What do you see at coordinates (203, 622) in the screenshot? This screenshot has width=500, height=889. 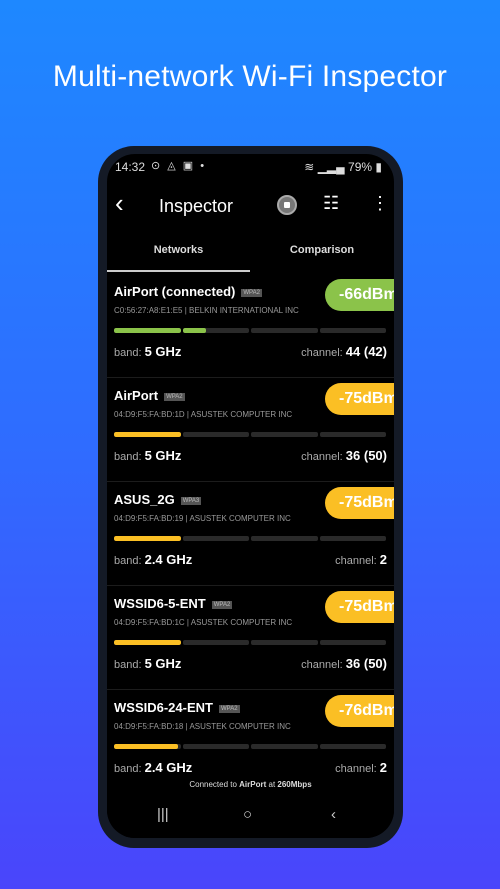 I see `mac-vendor: 04:D9:F5:FA:BD:1C | ASUSTEK COMPUTER INC` at bounding box center [203, 622].